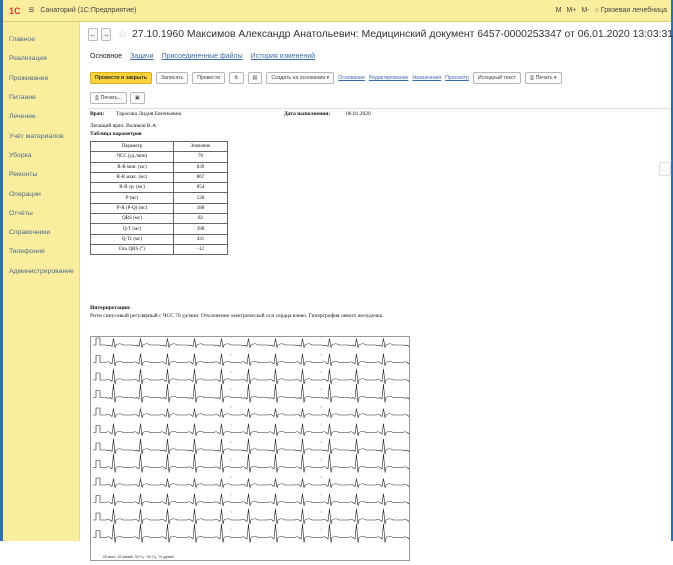 This screenshot has width=673, height=565. Describe the element at coordinates (283, 56) in the screenshot. I see `tab-history: История изменений` at that location.